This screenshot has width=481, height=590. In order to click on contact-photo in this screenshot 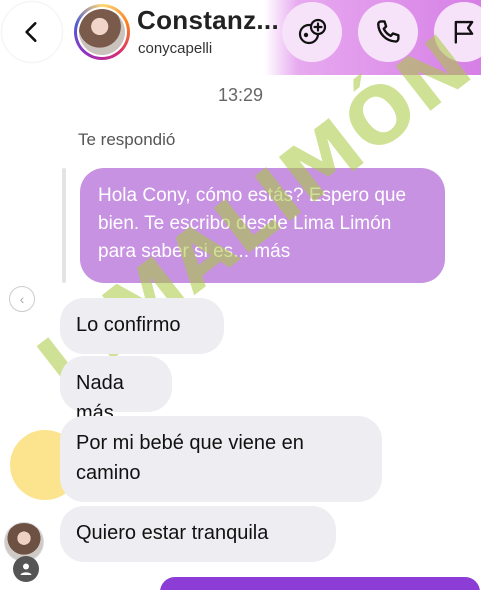, I will do `click(102, 32)`.